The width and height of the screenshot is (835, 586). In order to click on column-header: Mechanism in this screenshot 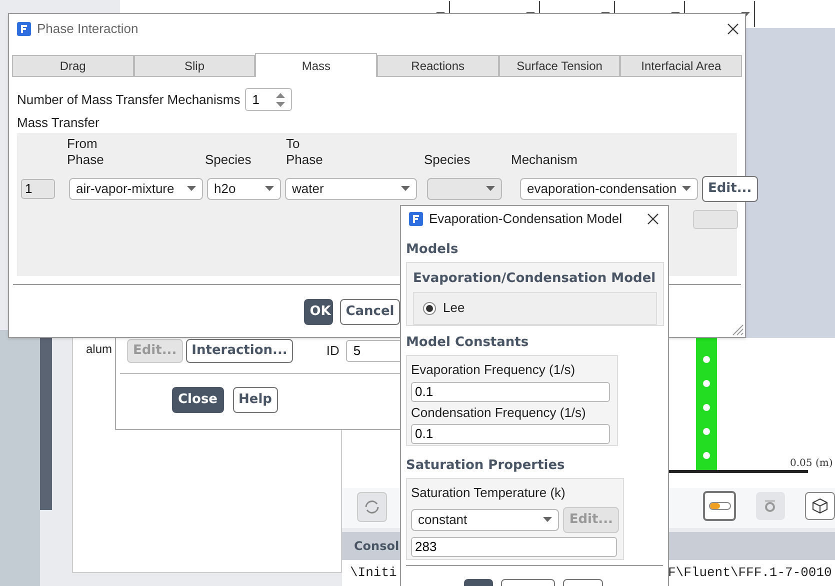, I will do `click(544, 160)`.